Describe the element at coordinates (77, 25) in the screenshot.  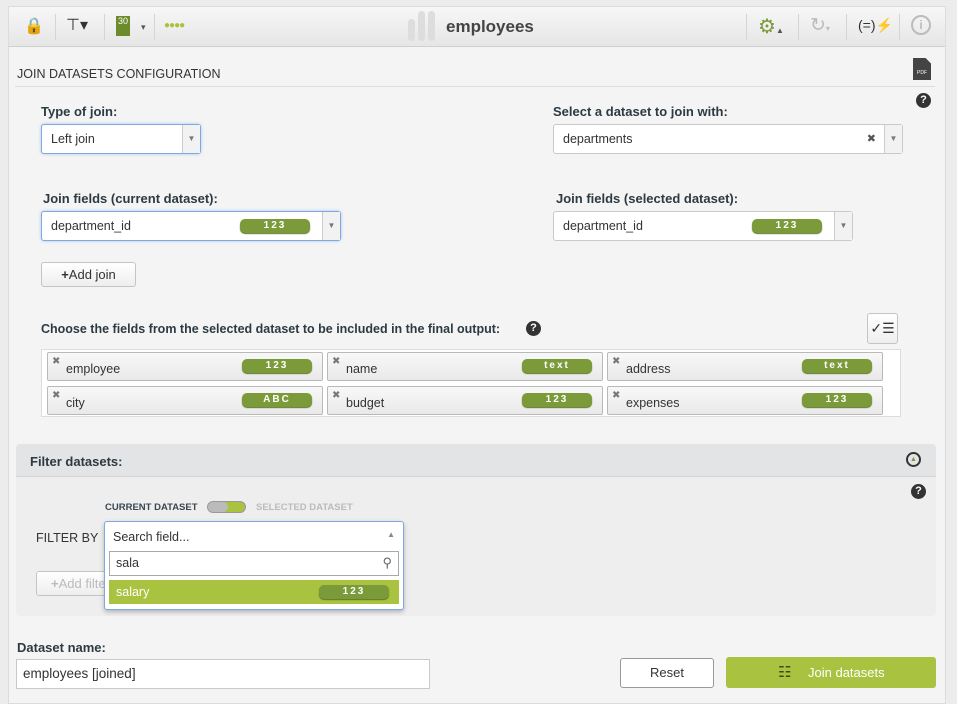
I see `dataset-tree-icon: ⊤▾` at that location.